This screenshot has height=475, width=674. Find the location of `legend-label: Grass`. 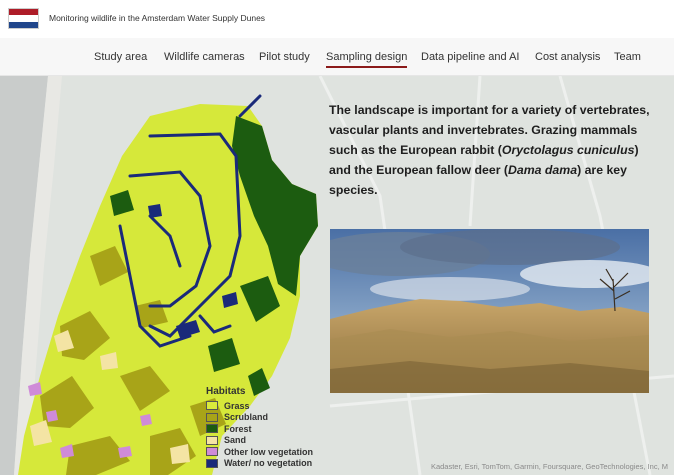

legend-label: Grass is located at coordinates (237, 405).